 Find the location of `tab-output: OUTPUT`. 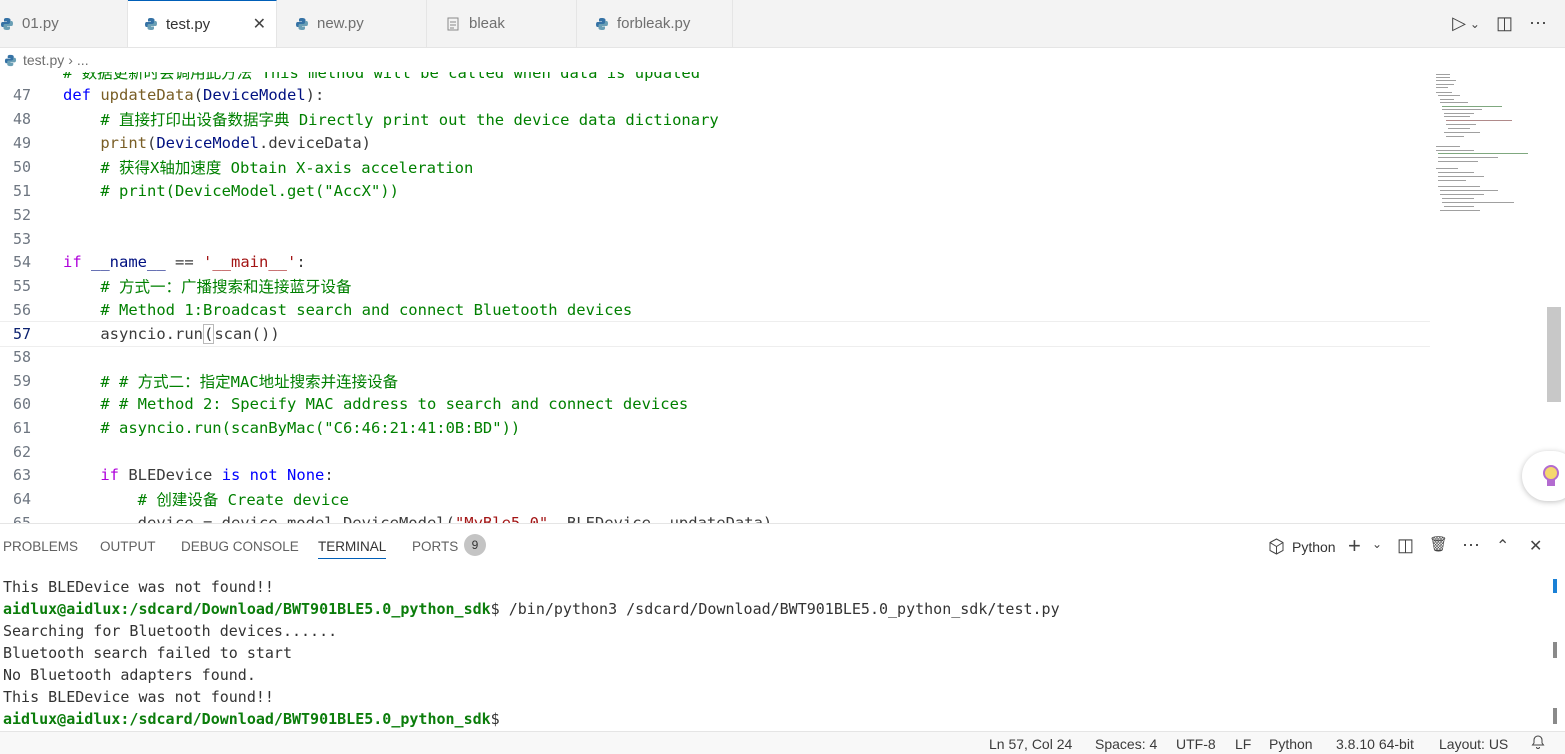

tab-output: OUTPUT is located at coordinates (128, 546).